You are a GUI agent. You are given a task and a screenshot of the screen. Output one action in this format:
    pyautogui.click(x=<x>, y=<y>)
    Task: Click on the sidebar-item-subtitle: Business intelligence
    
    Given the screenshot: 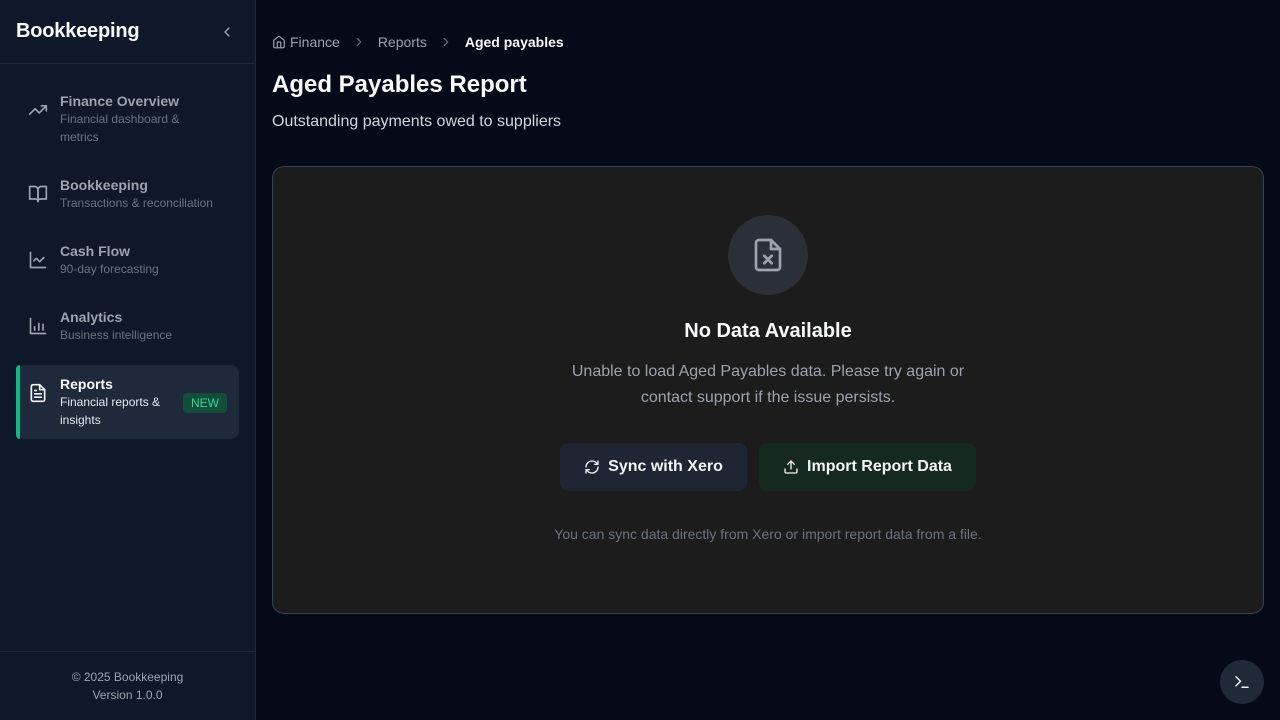 What is the action you would take?
    pyautogui.click(x=116, y=335)
    